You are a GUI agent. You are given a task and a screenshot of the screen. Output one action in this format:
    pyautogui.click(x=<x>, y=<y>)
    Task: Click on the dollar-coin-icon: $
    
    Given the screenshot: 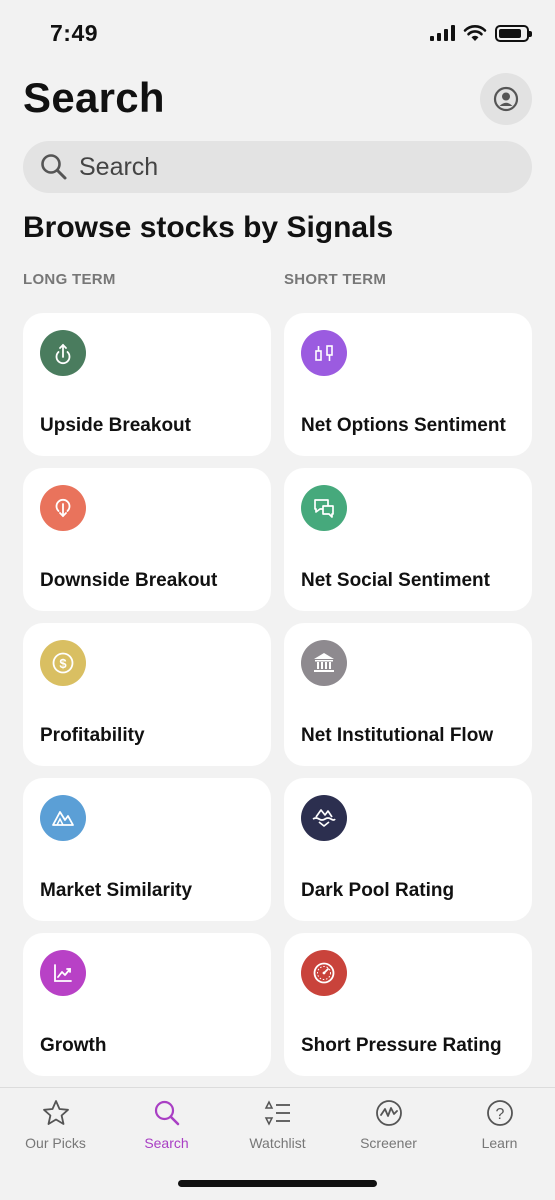 What is the action you would take?
    pyautogui.click(x=63, y=663)
    